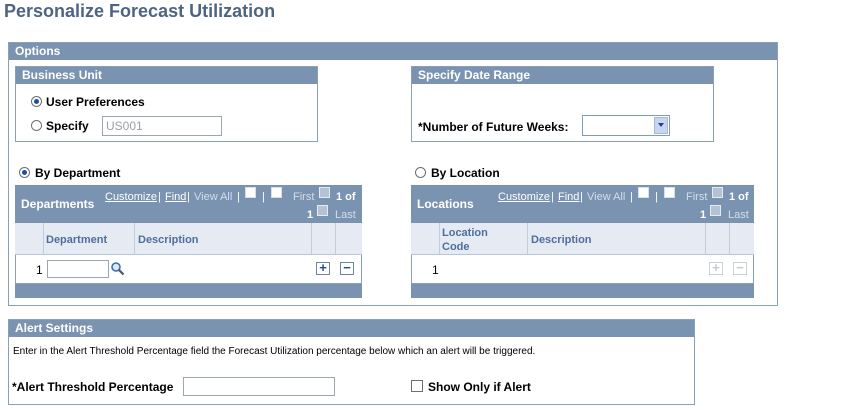 This screenshot has width=849, height=410. I want to click on departments-customize-link: Customize, so click(131, 197).